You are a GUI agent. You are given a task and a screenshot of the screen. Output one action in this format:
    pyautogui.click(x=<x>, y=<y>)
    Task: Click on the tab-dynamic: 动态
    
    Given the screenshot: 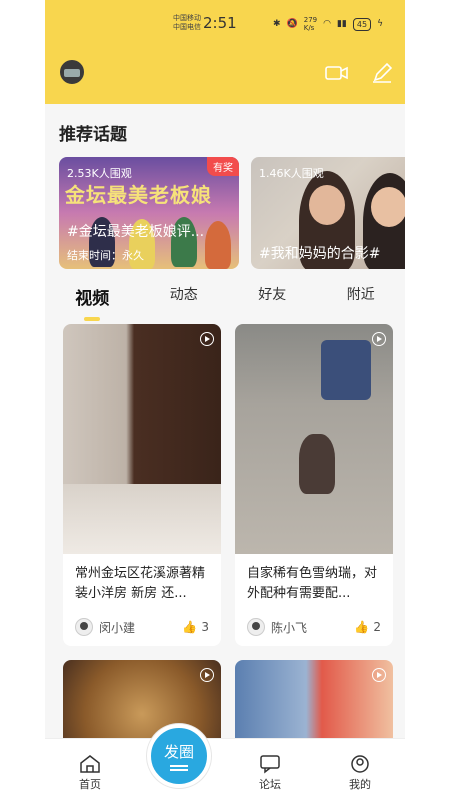 What is the action you would take?
    pyautogui.click(x=184, y=296)
    